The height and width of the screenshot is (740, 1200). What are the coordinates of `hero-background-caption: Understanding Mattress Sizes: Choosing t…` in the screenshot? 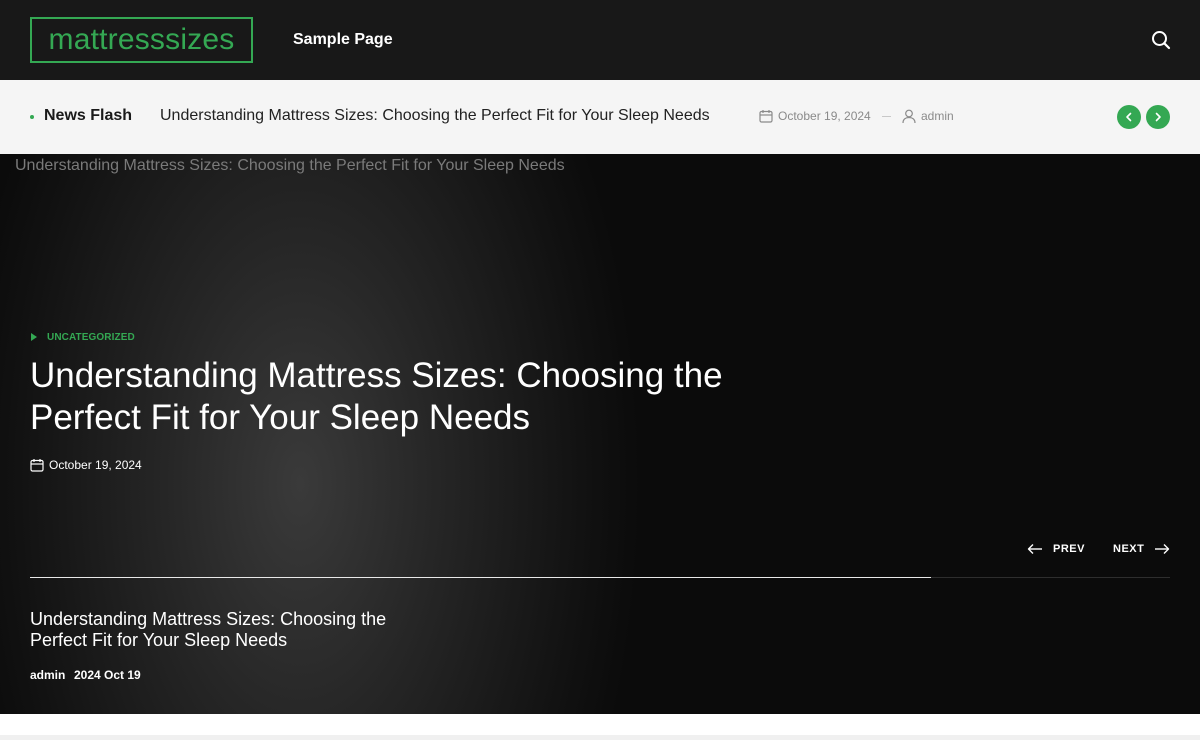 It's located at (290, 165).